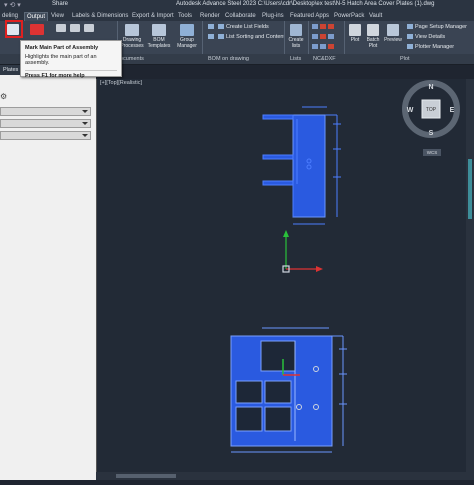 Image resolution: width=474 pixels, height=485 pixels. Describe the element at coordinates (210, 16) in the screenshot. I see `tab-render: Render` at that location.